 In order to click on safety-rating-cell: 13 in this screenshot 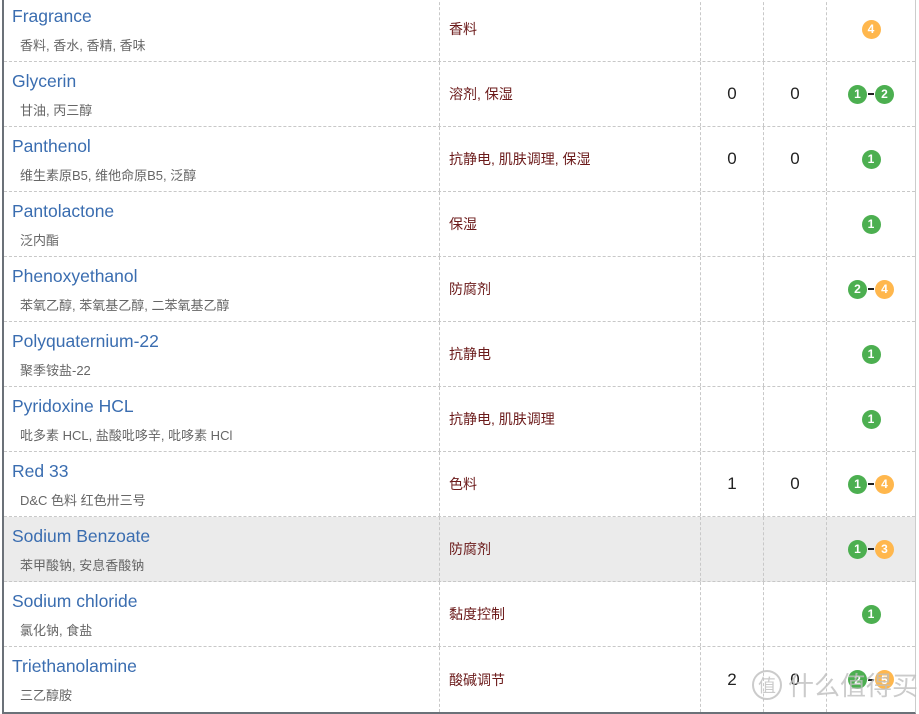, I will do `click(871, 549)`.